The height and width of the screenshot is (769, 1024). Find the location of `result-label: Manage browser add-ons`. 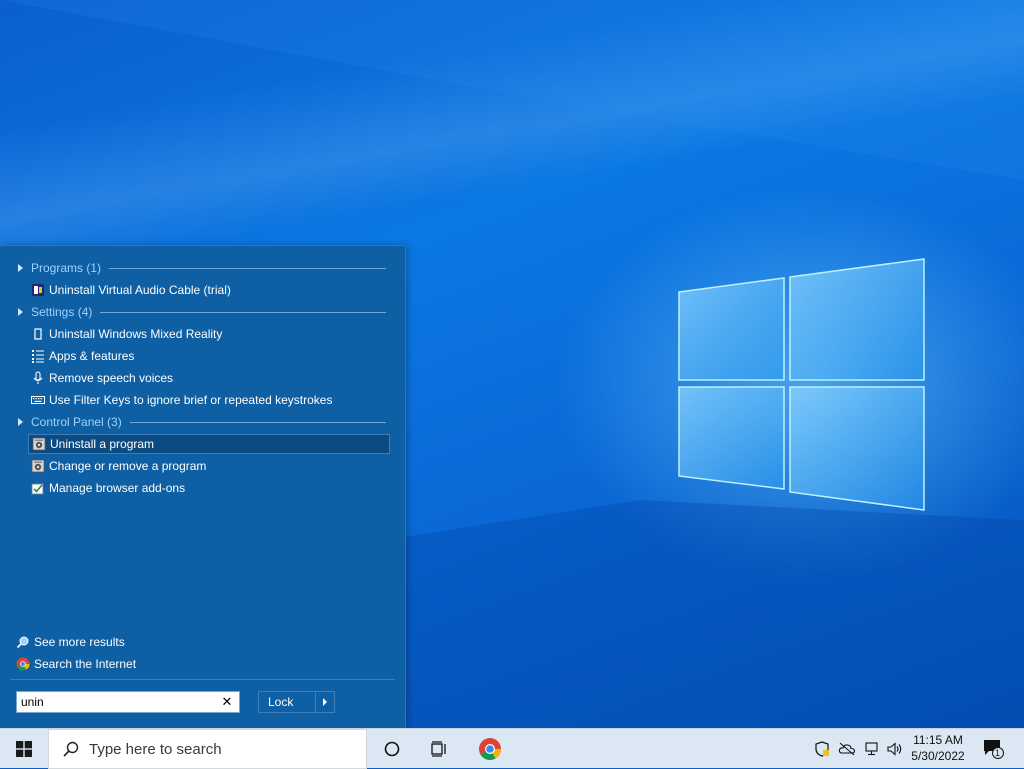

result-label: Manage browser add-ons is located at coordinates (117, 488).